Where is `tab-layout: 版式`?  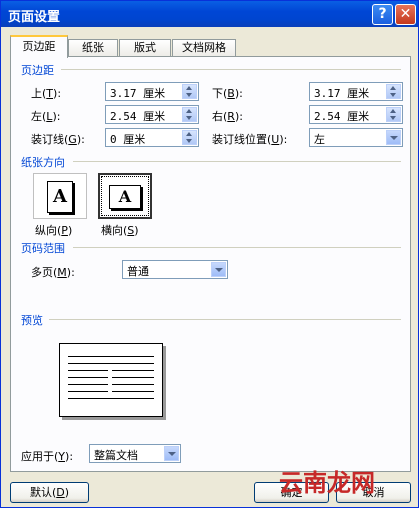
tab-layout: 版式 is located at coordinates (145, 48).